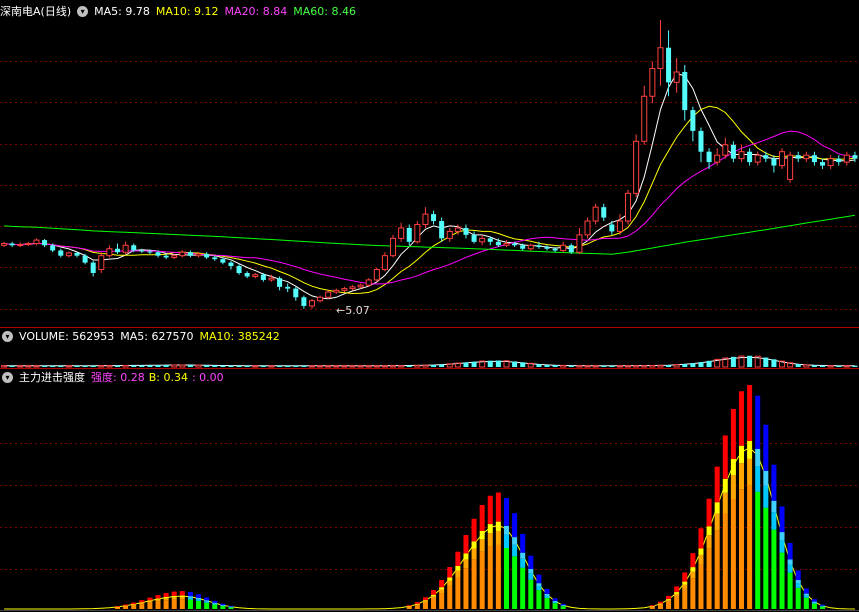 This screenshot has width=859, height=612. What do you see at coordinates (256, 11) in the screenshot?
I see `ma20-label: MA20: 8.84` at bounding box center [256, 11].